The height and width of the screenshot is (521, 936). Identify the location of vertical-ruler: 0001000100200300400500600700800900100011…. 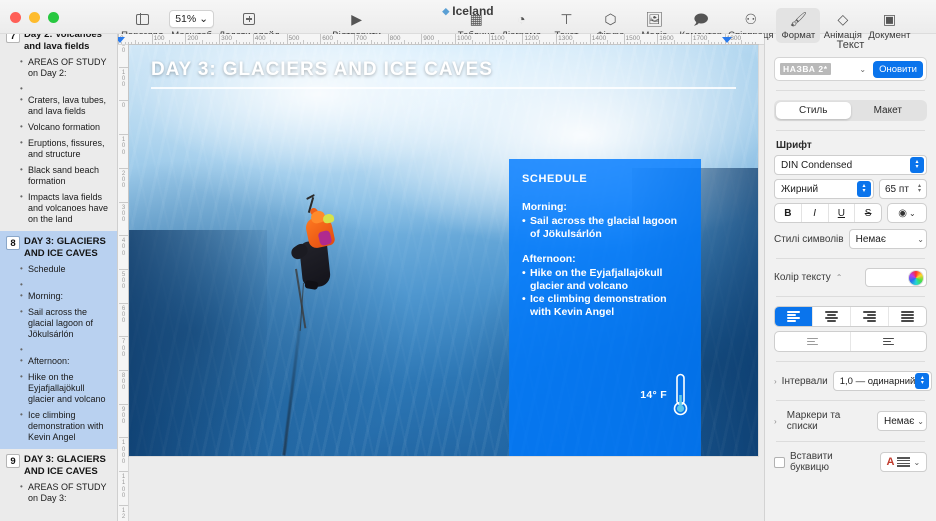
(123, 283).